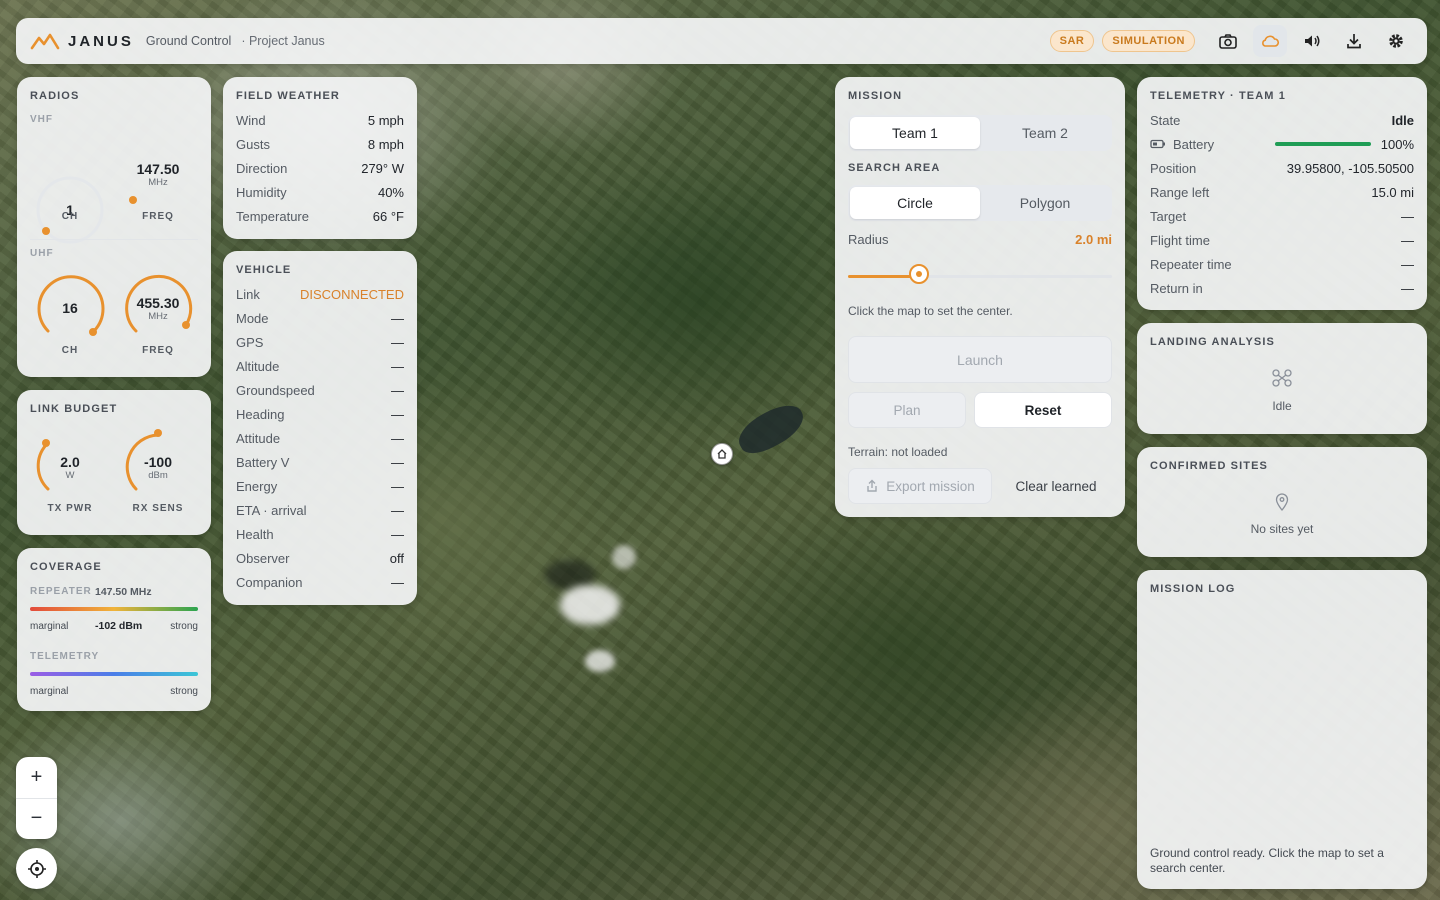 The height and width of the screenshot is (900, 1440). I want to click on vhf-freq-label: FREQ, so click(158, 216).